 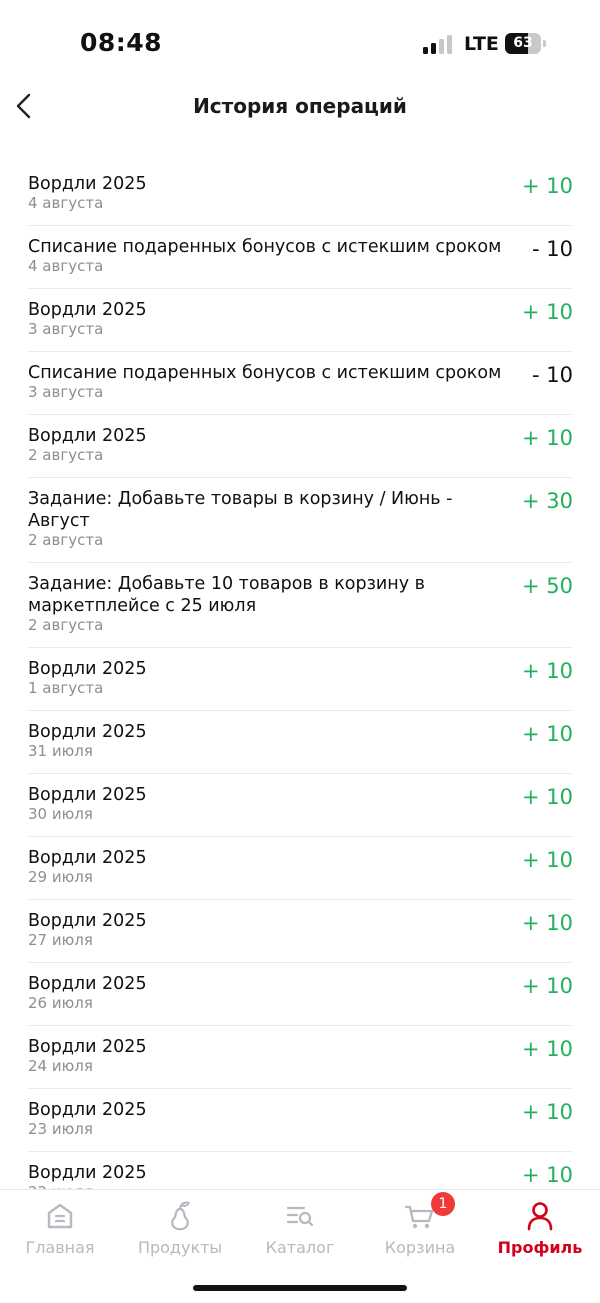 What do you see at coordinates (181, 1216) in the screenshot?
I see `pear-icon` at bounding box center [181, 1216].